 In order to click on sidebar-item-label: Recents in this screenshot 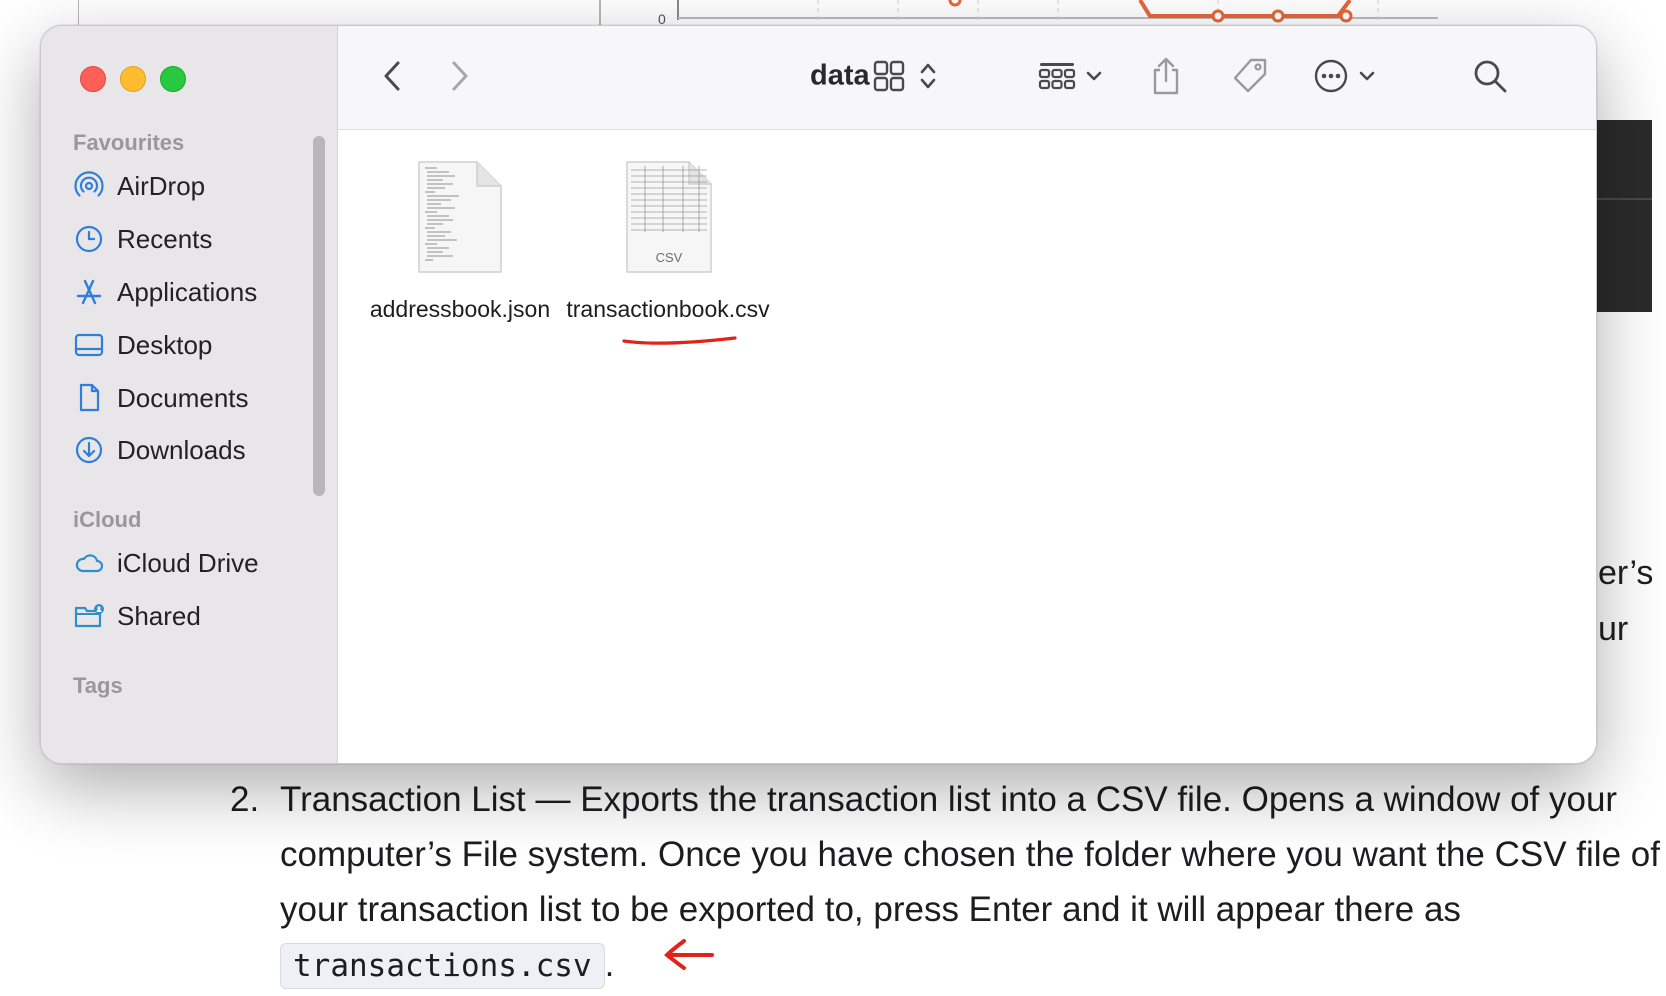, I will do `click(165, 238)`.